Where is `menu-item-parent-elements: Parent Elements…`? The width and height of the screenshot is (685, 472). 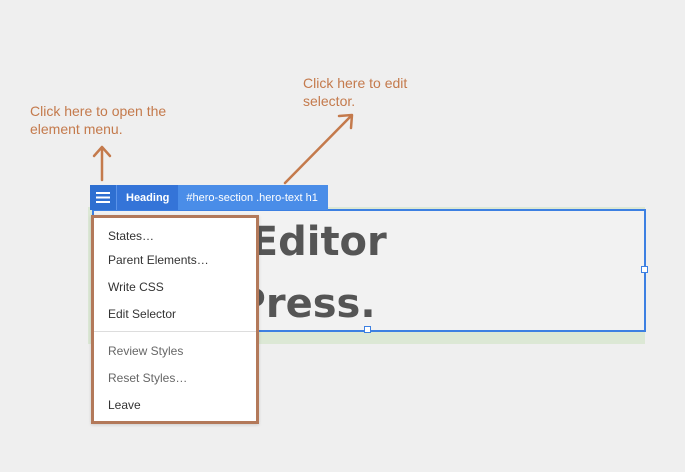
menu-item-parent-elements: Parent Elements… is located at coordinates (158, 260).